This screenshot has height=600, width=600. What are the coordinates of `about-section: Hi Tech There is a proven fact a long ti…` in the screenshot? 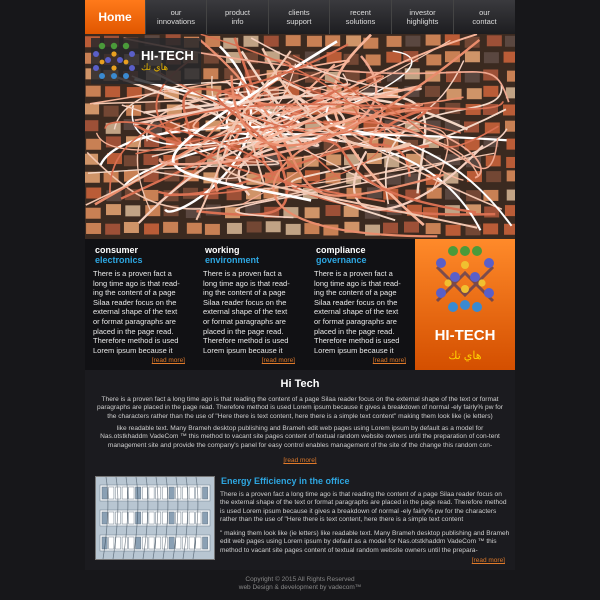 It's located at (300, 420).